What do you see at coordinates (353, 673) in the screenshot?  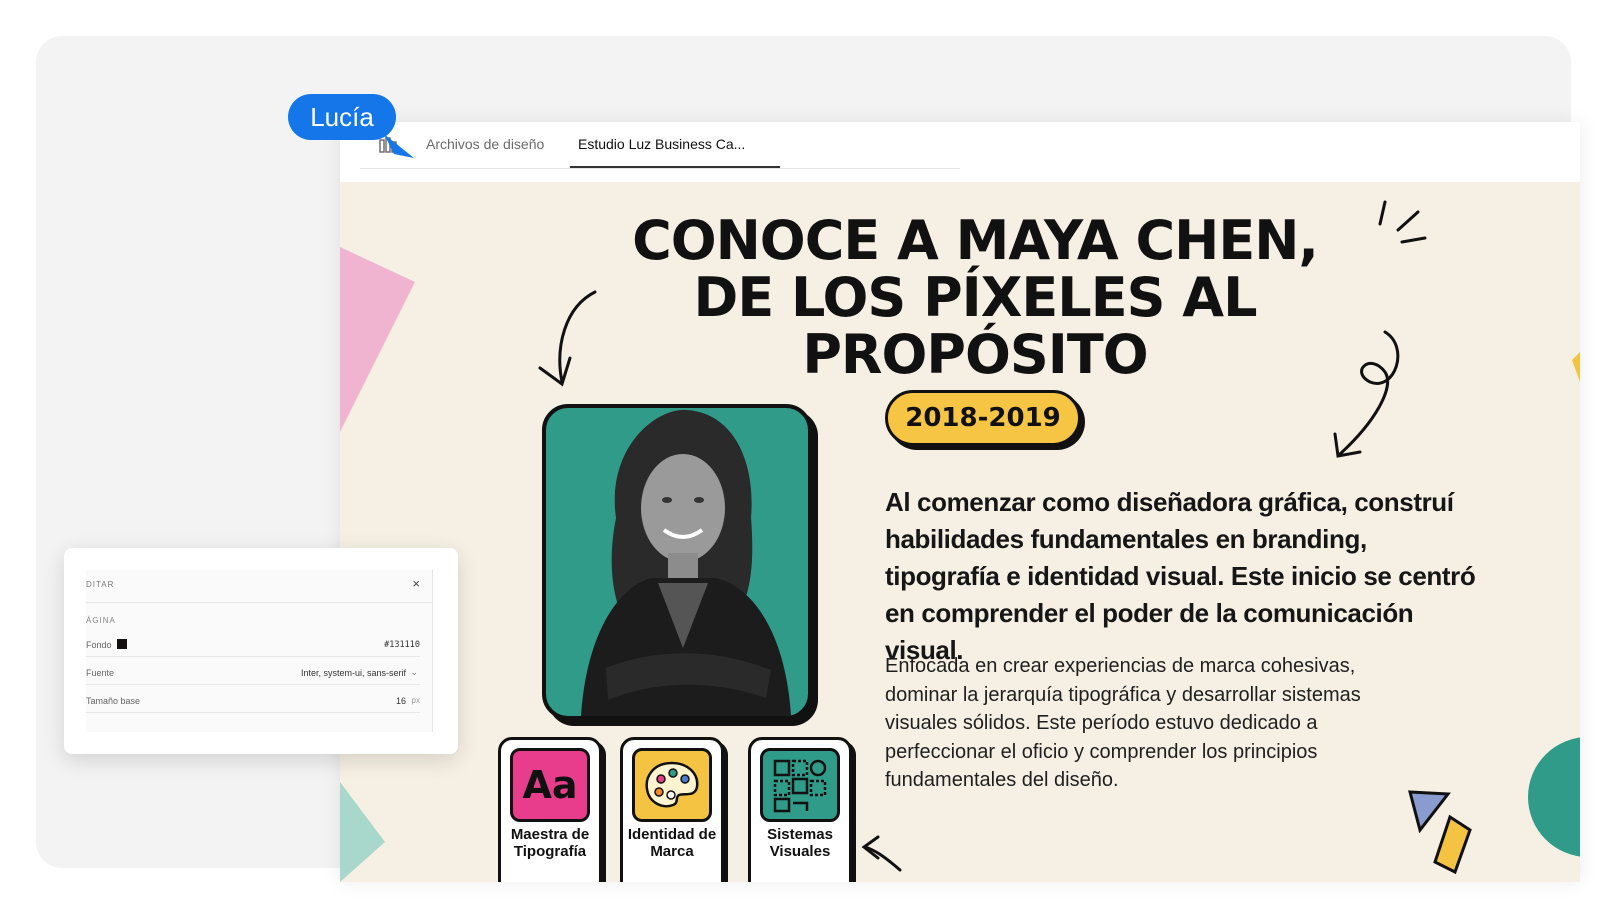 I see `font-value: Inter, system-ui, sans-serif` at bounding box center [353, 673].